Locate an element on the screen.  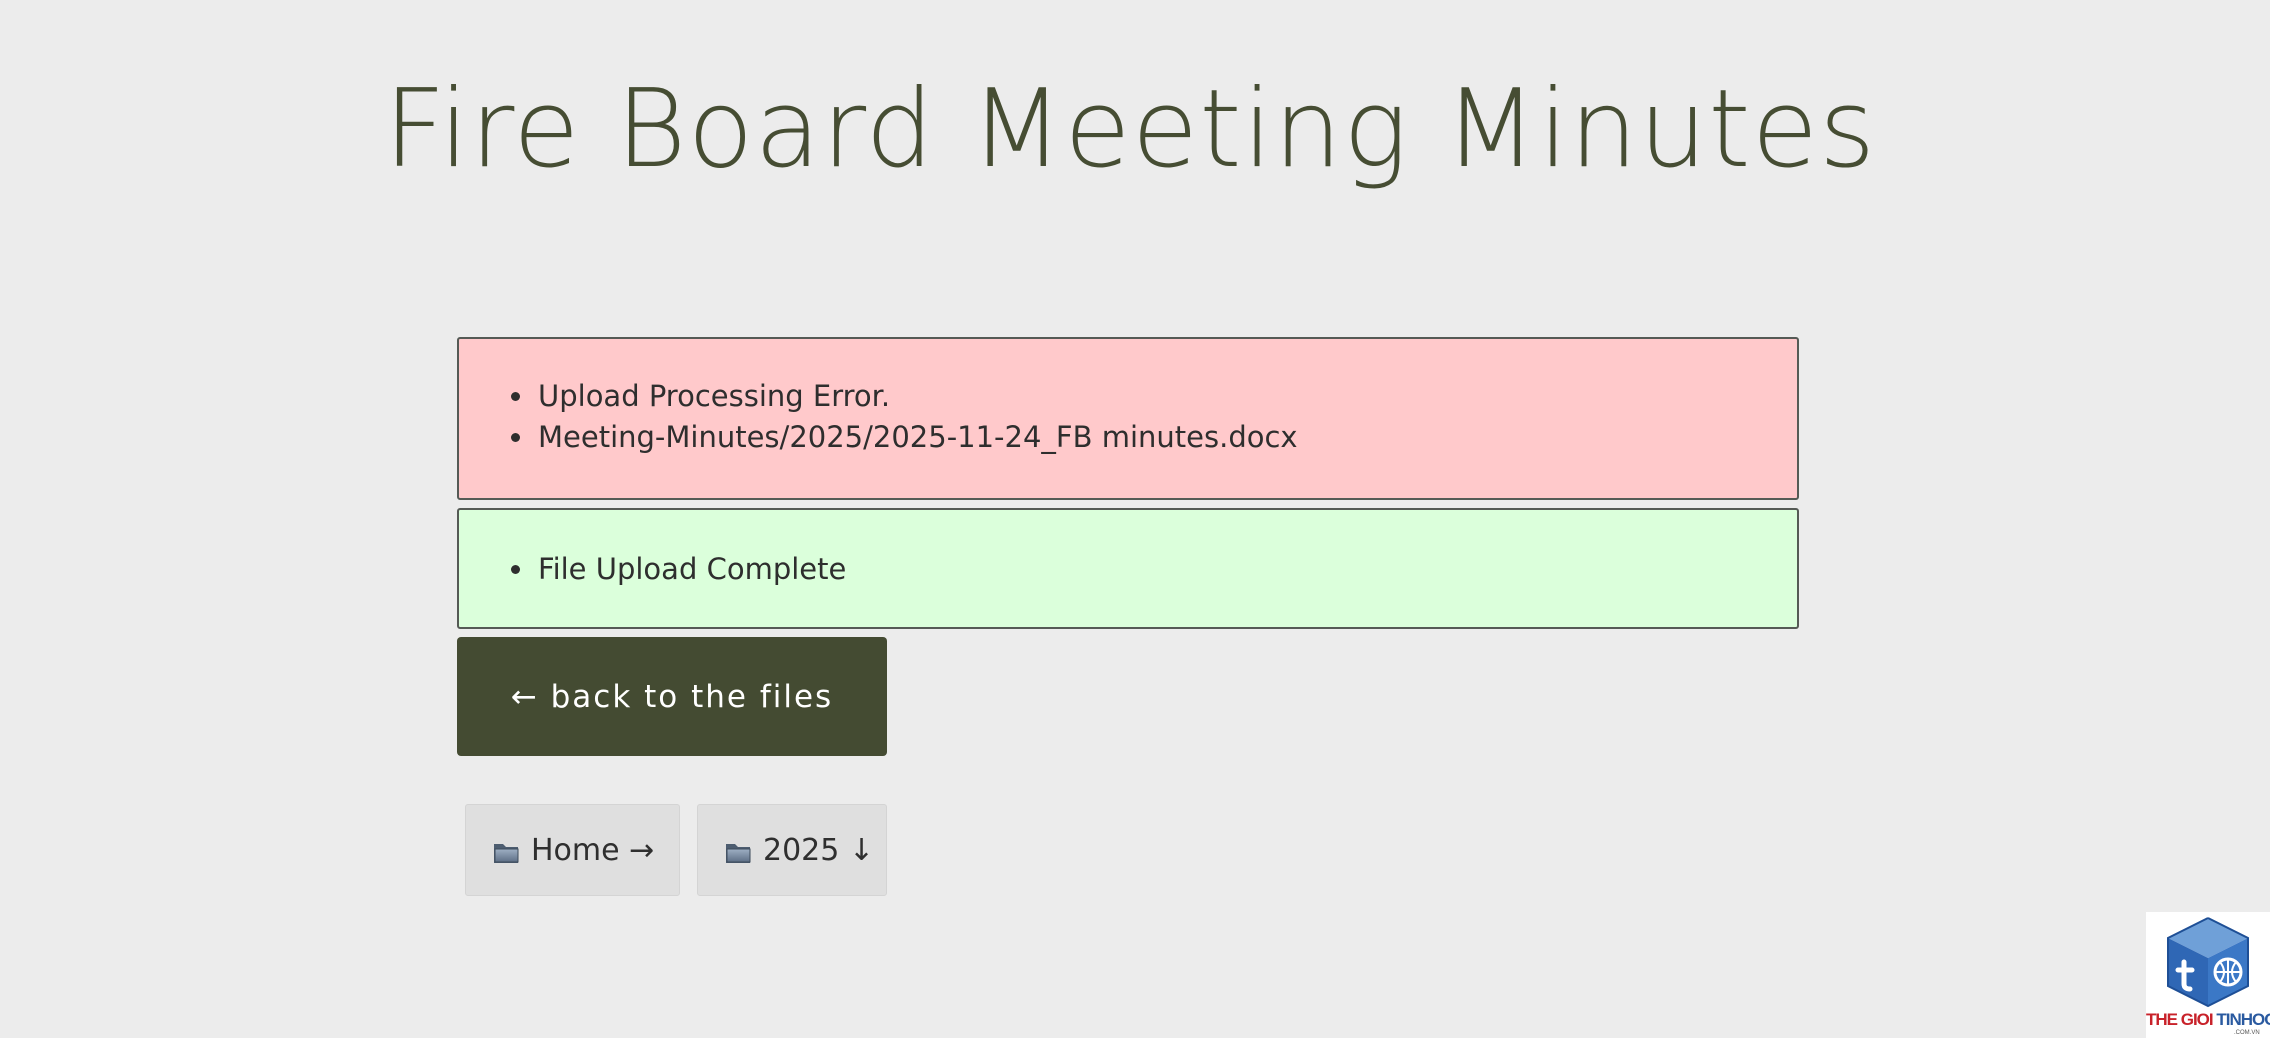
success-list: File Upload Complete is located at coordinates (1128, 569).